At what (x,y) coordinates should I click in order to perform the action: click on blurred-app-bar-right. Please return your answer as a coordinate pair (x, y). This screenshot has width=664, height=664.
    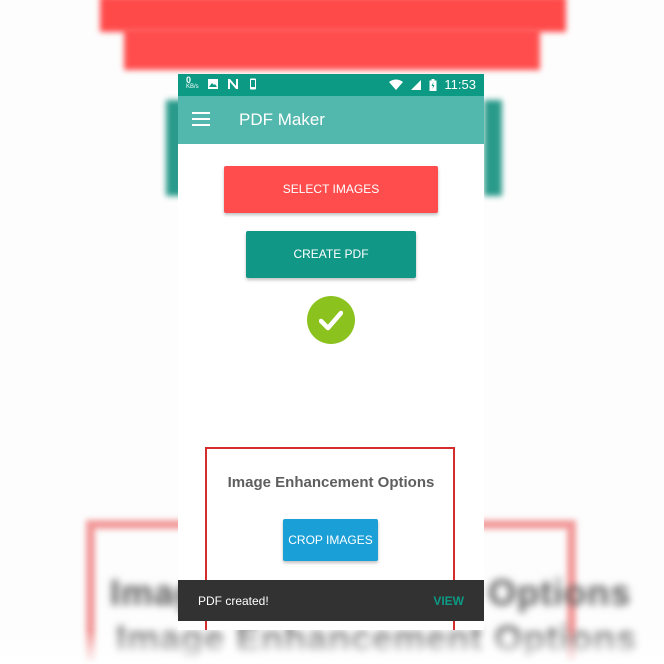
    Looking at the image, I should click on (493, 148).